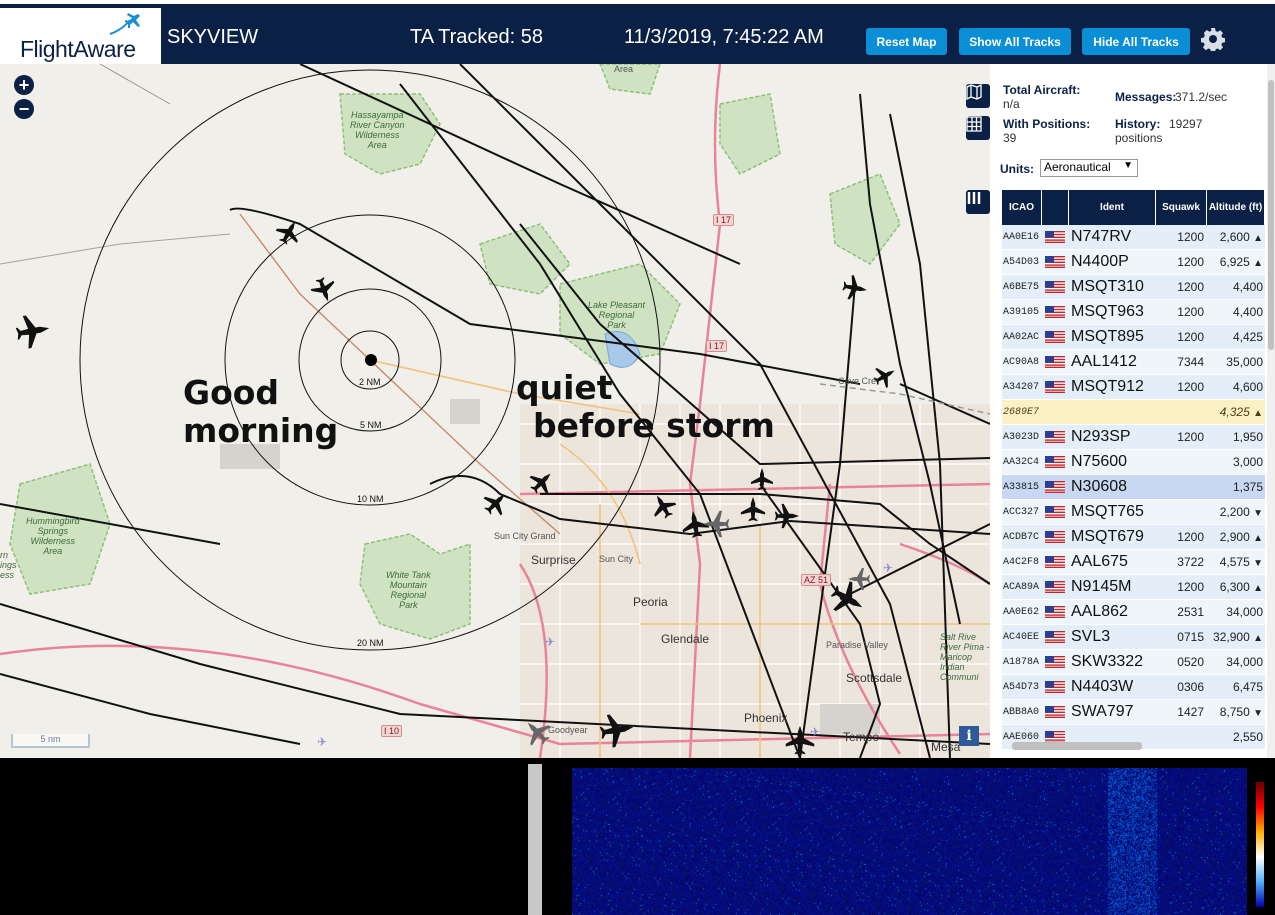  What do you see at coordinates (1190, 637) in the screenshot?
I see `squawk-cell: 0715` at bounding box center [1190, 637].